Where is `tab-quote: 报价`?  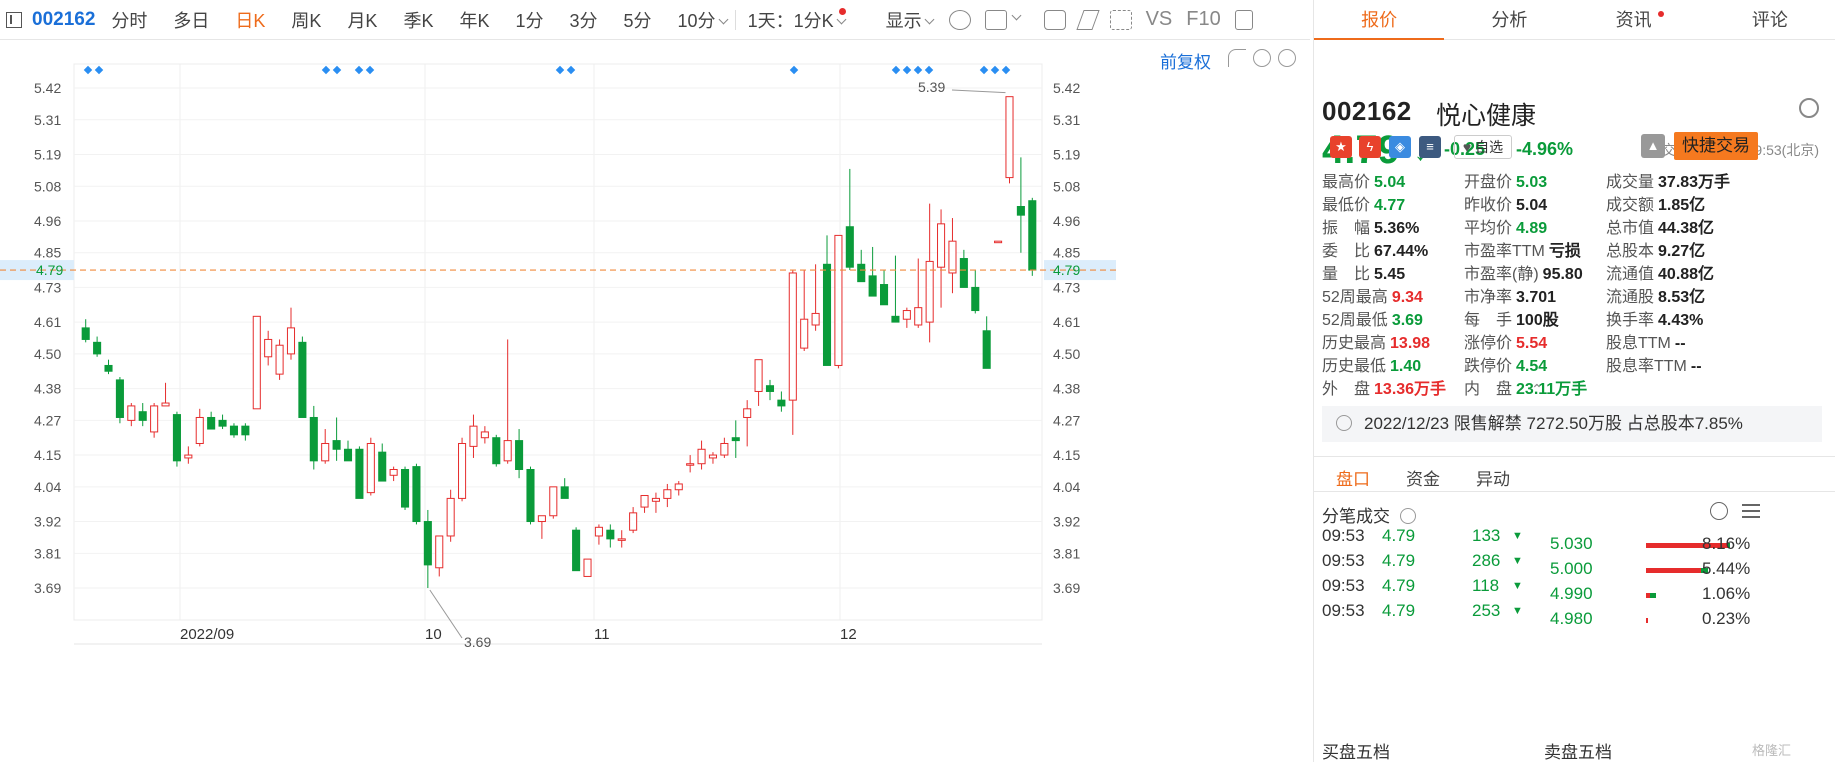
tab-quote: 报价 is located at coordinates (1379, 20).